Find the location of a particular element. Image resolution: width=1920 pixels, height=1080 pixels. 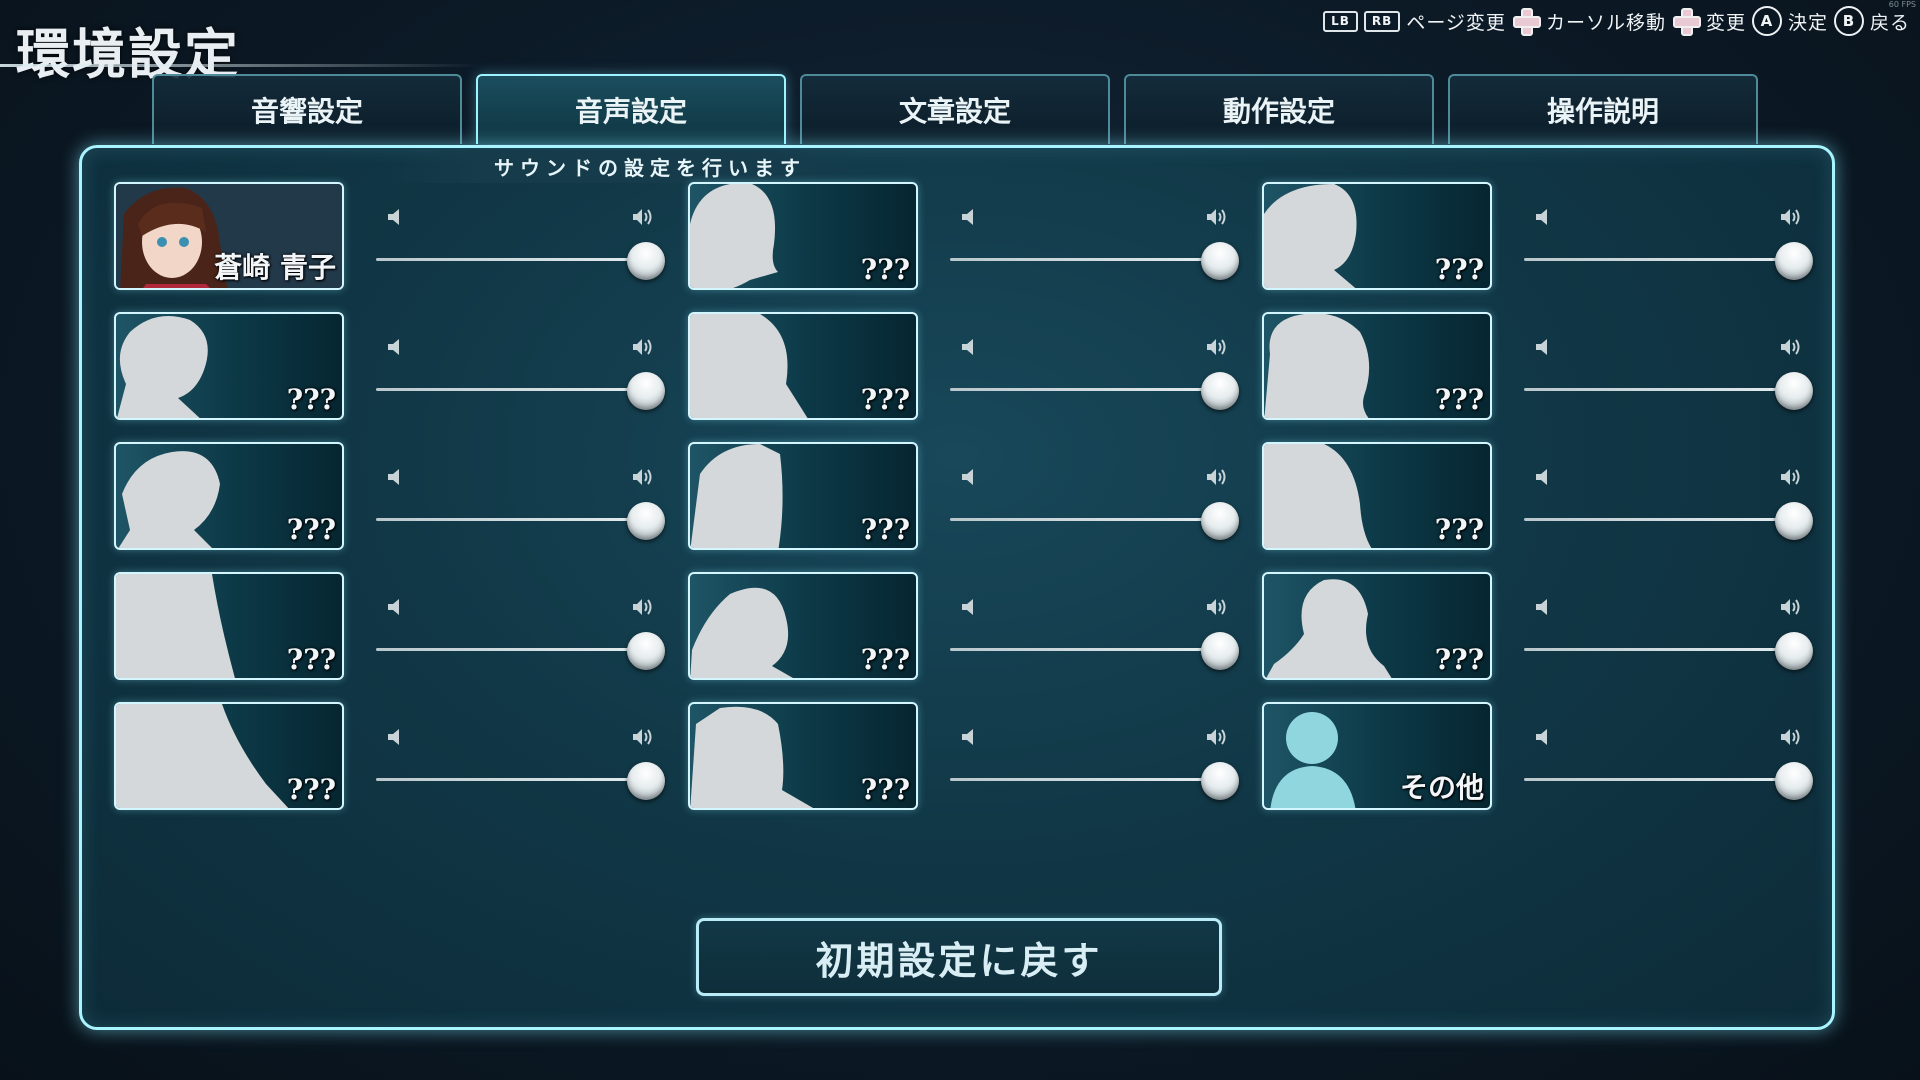

tab-text-settings: 文章設定 is located at coordinates (955, 109).